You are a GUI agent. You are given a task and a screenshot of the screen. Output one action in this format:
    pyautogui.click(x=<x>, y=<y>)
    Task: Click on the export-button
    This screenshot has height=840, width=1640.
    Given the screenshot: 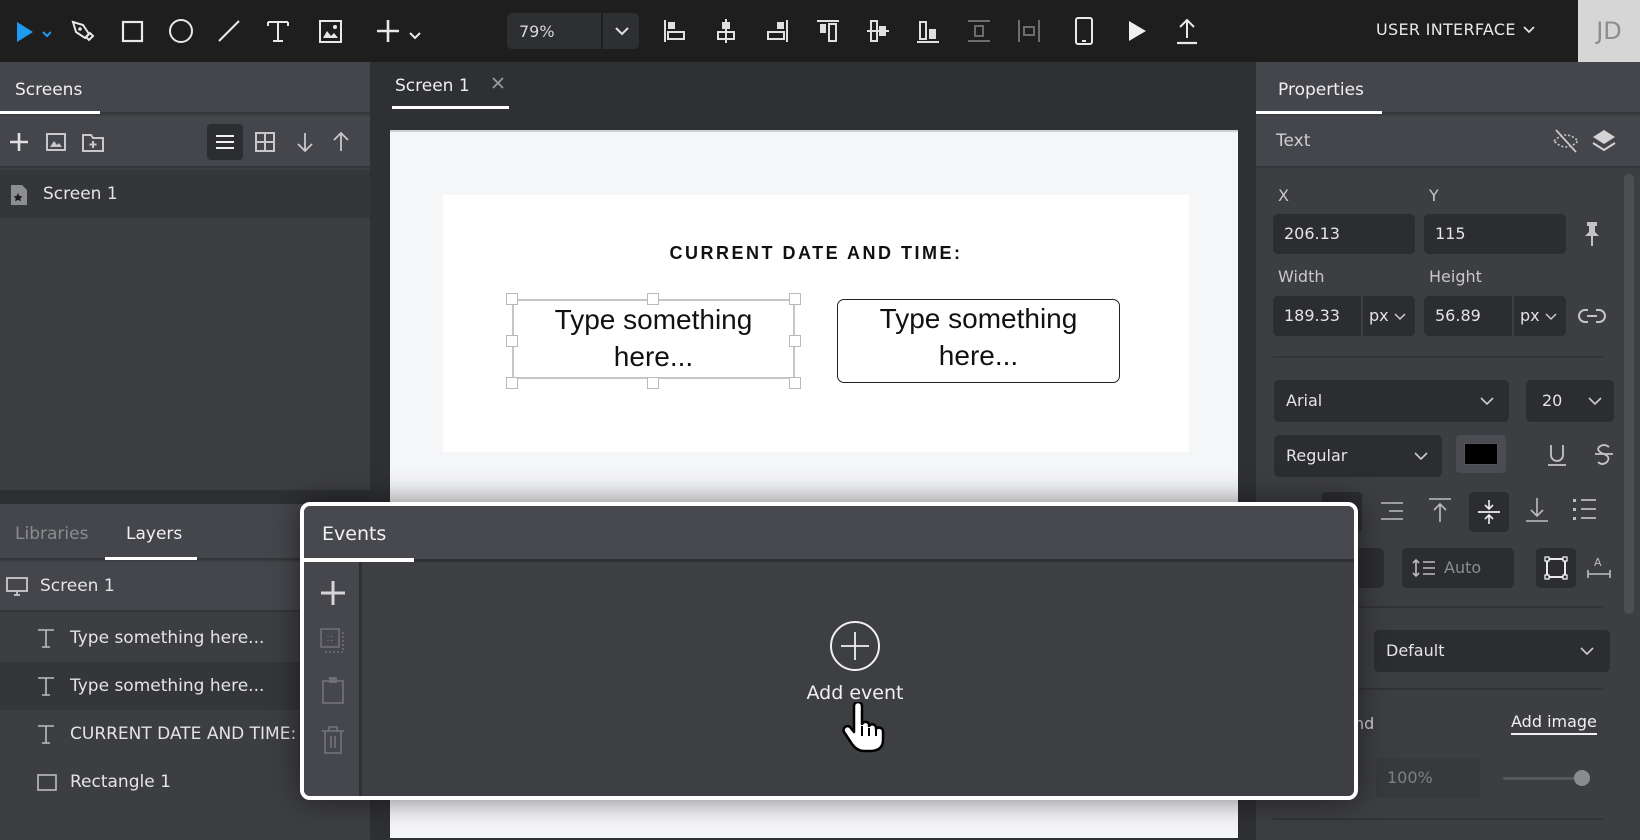 What is the action you would take?
    pyautogui.click(x=1187, y=31)
    